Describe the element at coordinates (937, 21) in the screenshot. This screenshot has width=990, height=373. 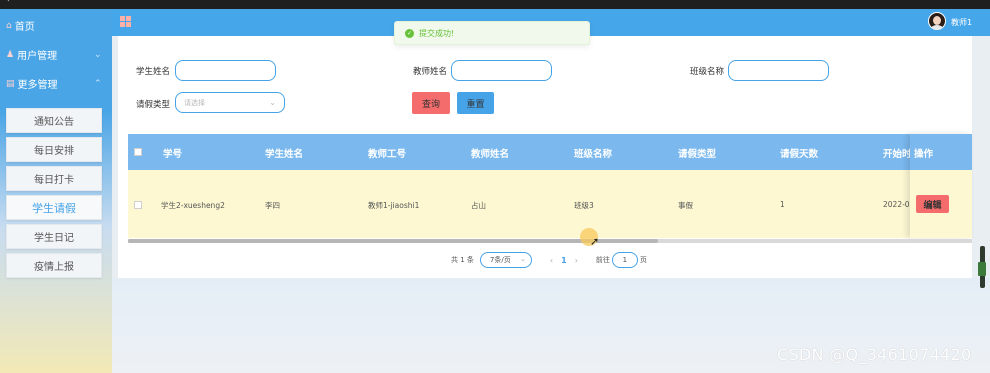
I see `avatar` at that location.